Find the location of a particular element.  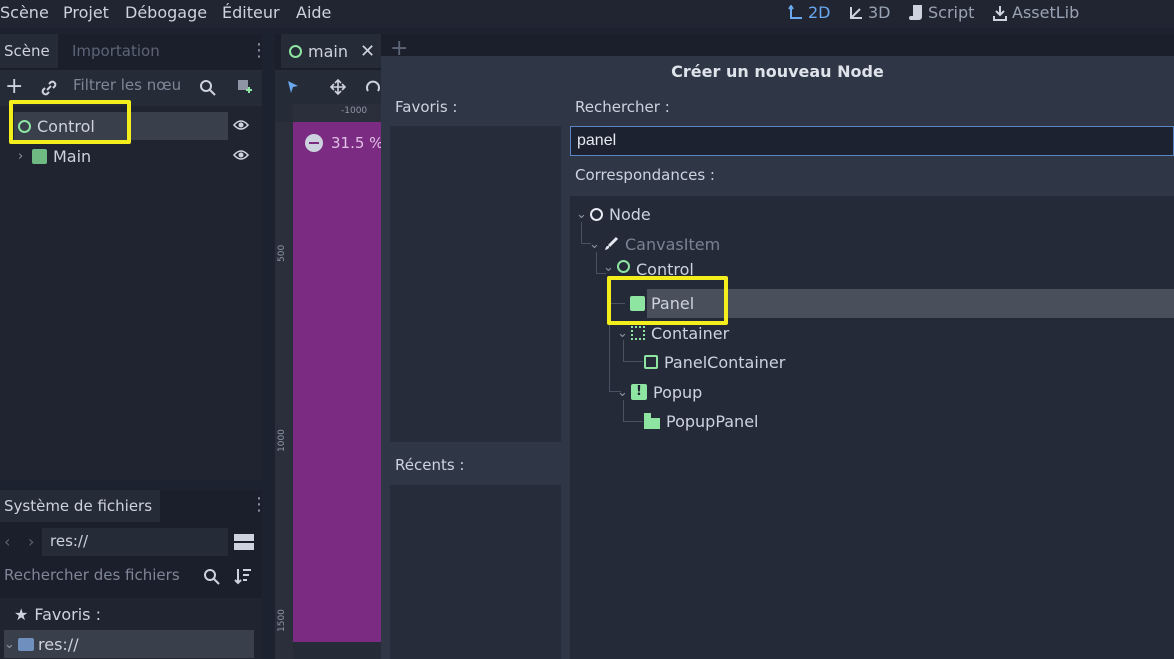

dialog-title: Créer un nouveau Node is located at coordinates (777, 71).